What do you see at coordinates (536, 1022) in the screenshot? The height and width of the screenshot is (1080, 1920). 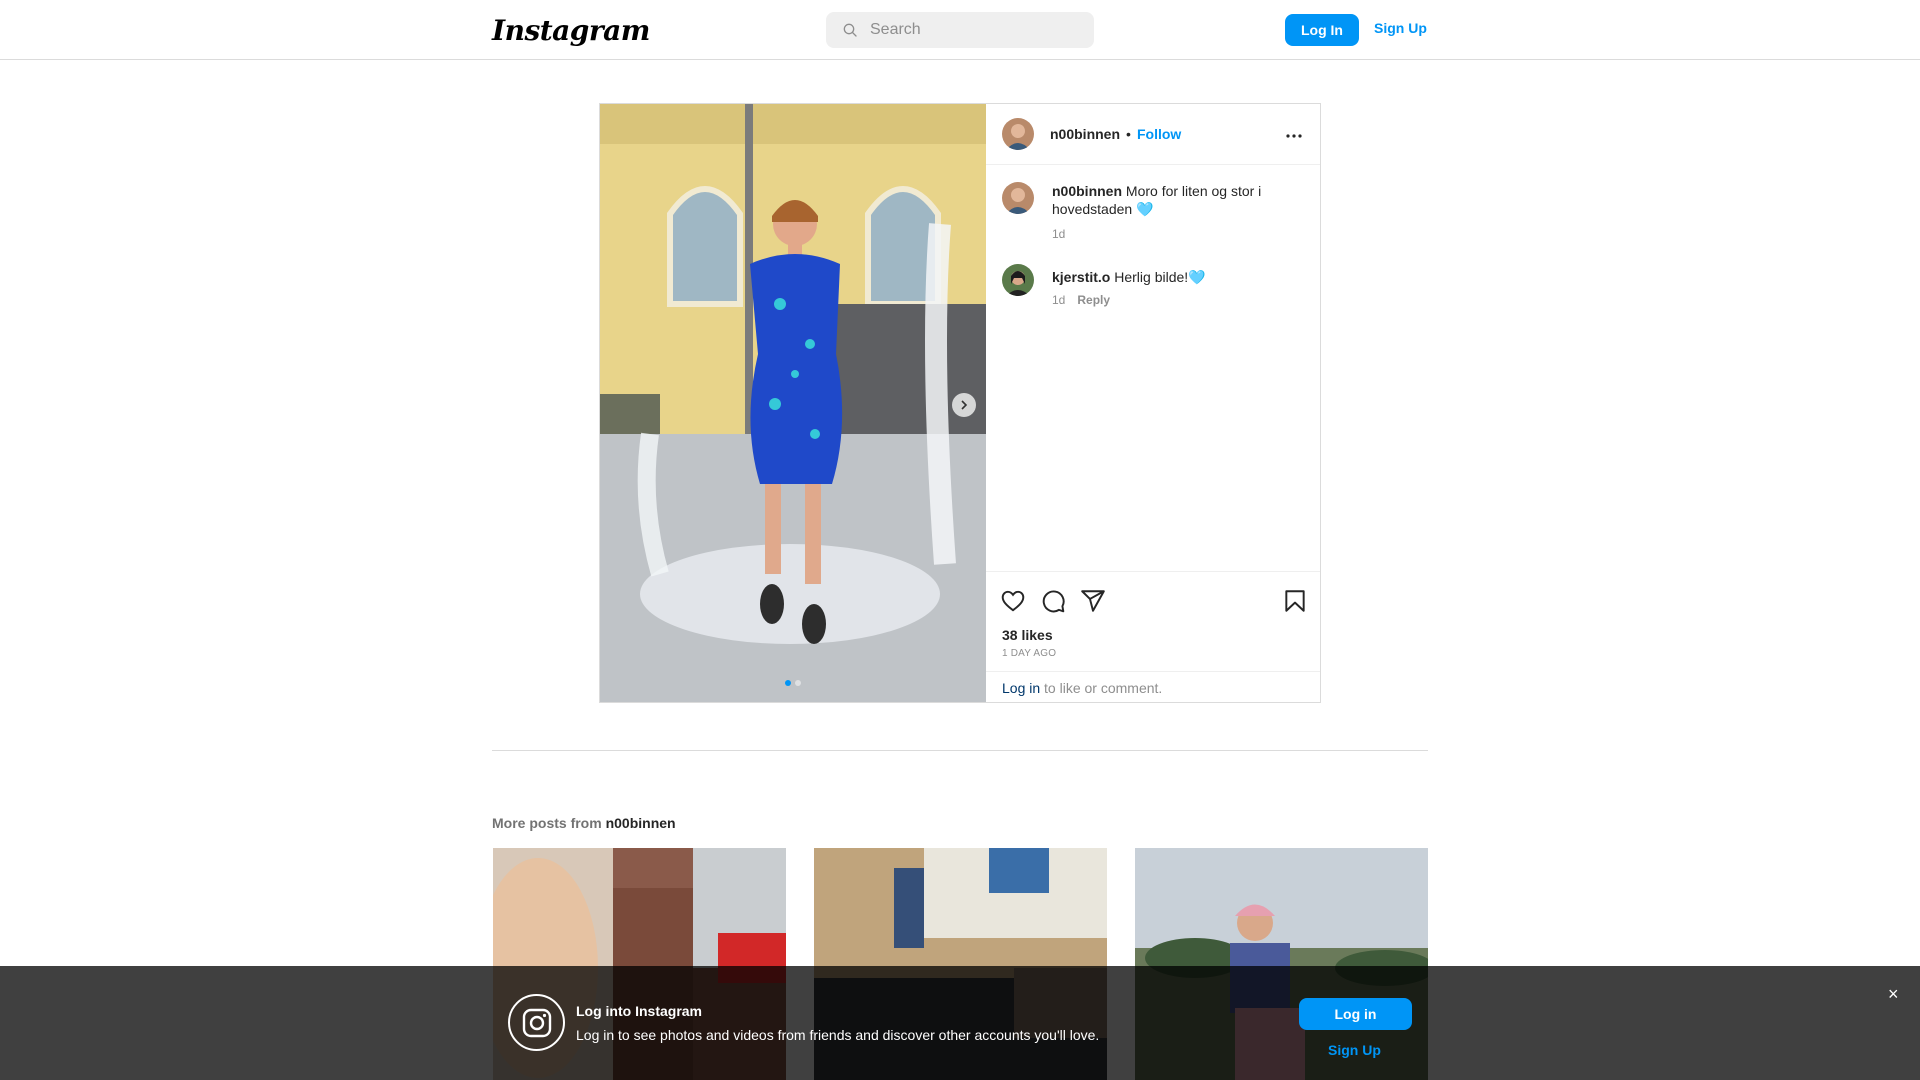 I see `instagram-icon` at bounding box center [536, 1022].